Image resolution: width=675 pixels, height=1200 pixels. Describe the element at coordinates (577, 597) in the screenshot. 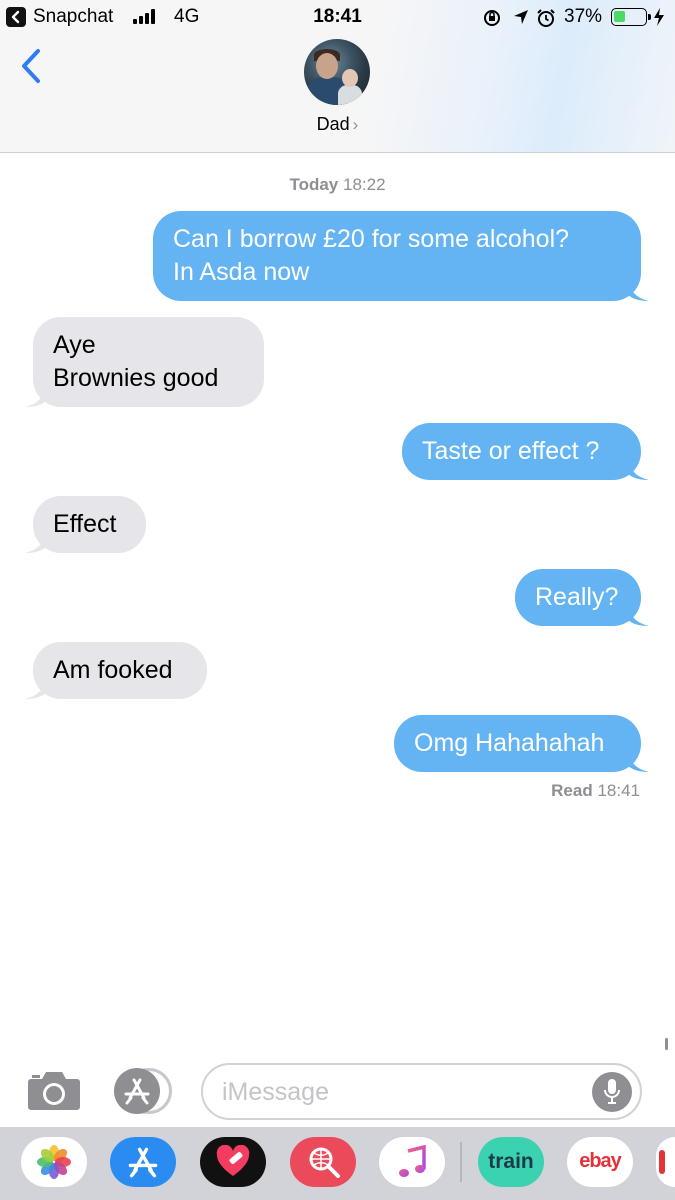

I see `message-line: Really?` at that location.